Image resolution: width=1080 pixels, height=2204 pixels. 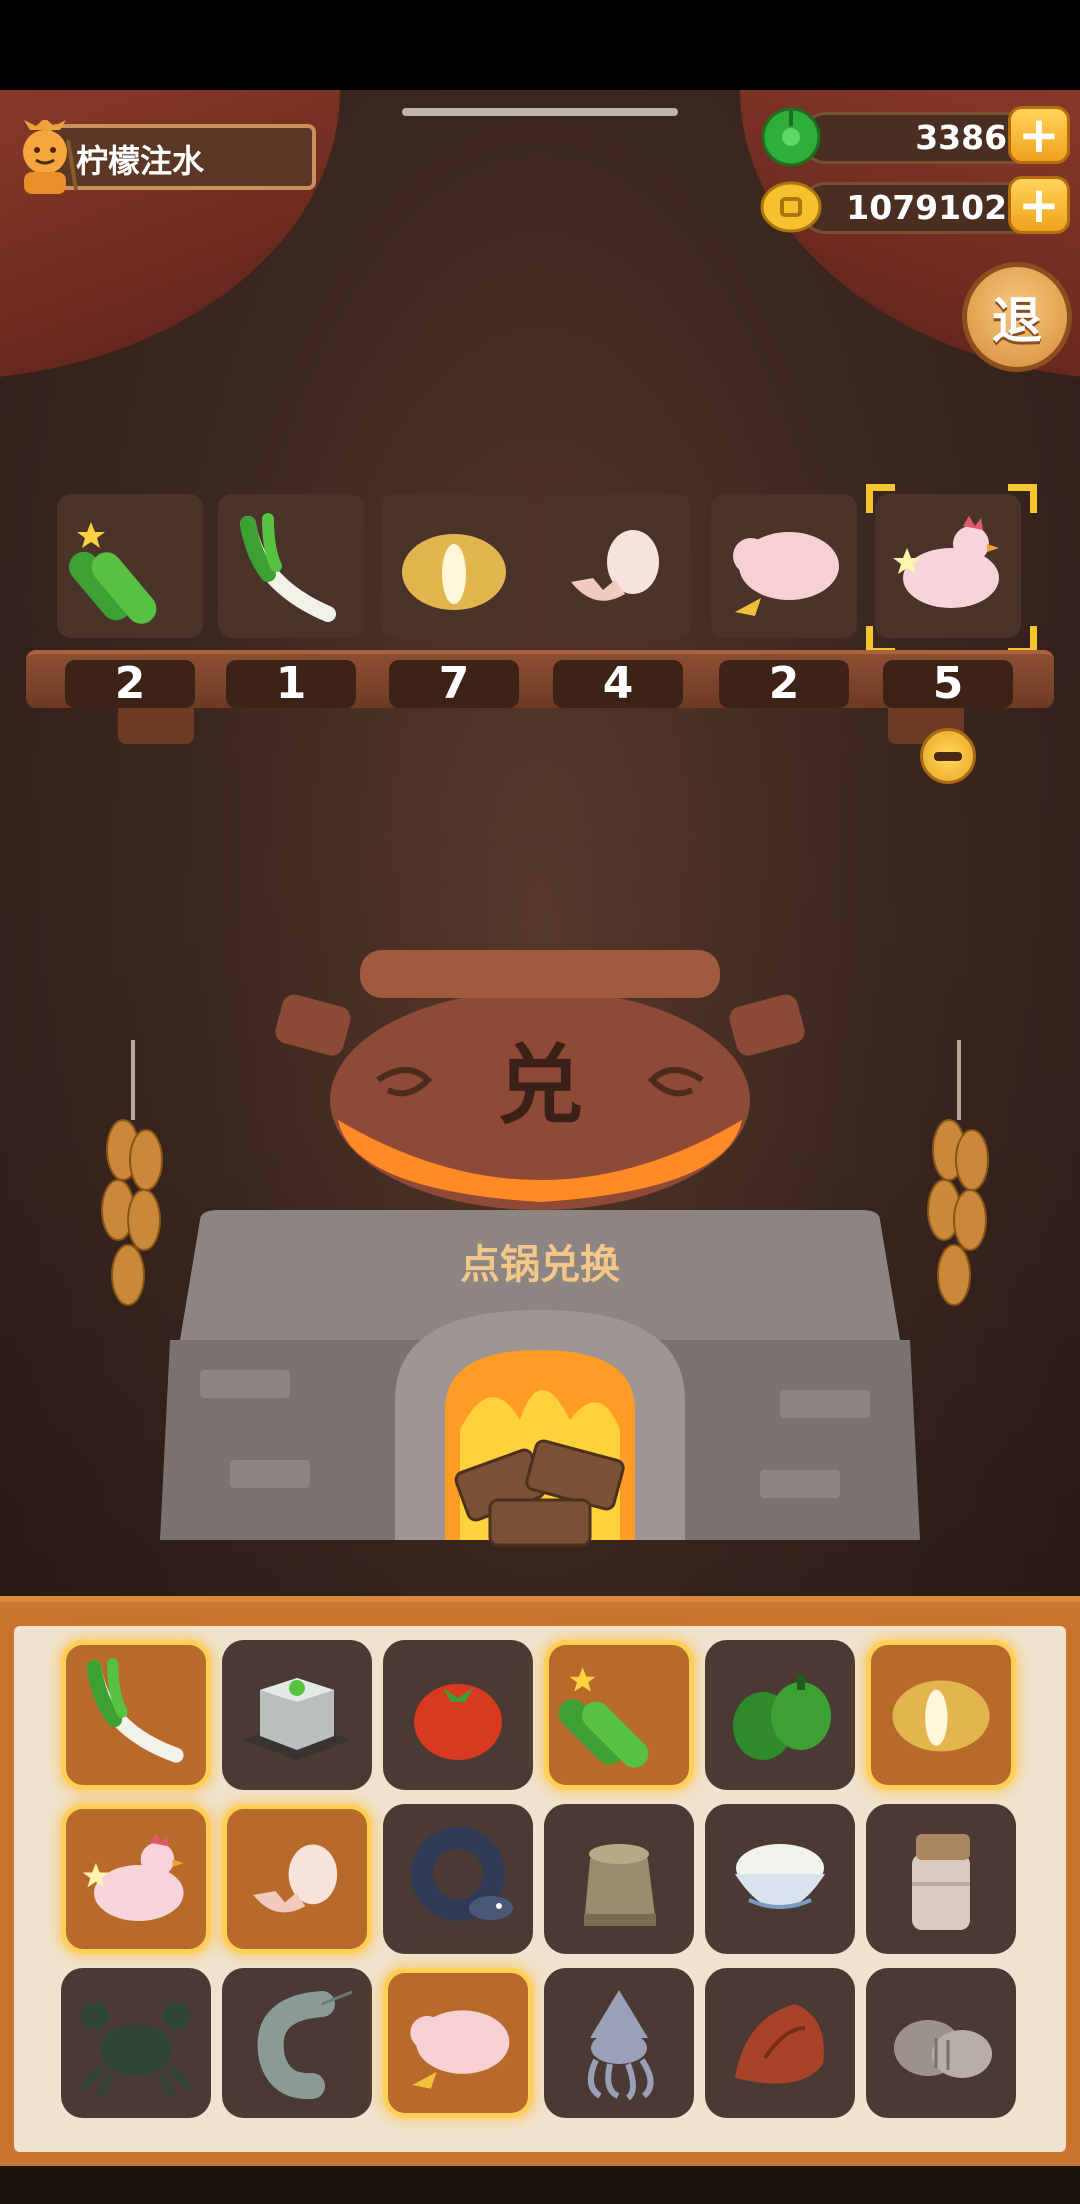 I want to click on shelf-slot-egg, so click(x=618, y=566).